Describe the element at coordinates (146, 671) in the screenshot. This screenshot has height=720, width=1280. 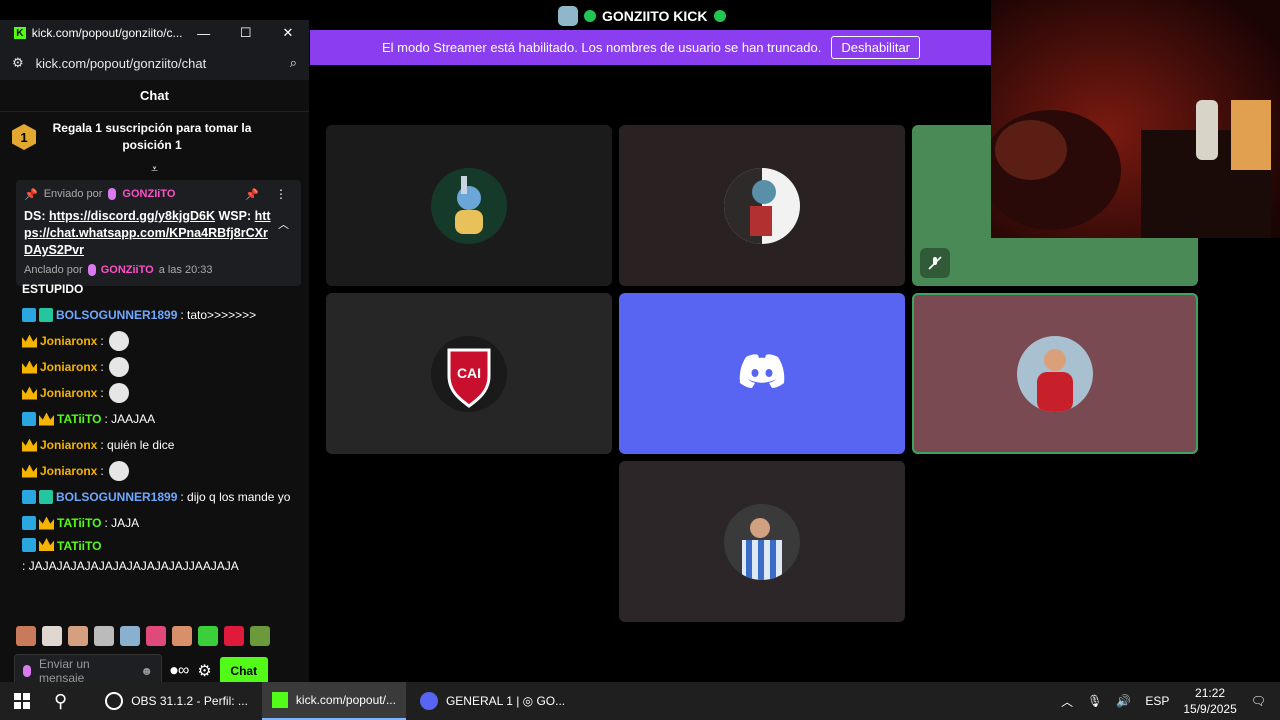
I see `emoji-icon: ☻` at that location.